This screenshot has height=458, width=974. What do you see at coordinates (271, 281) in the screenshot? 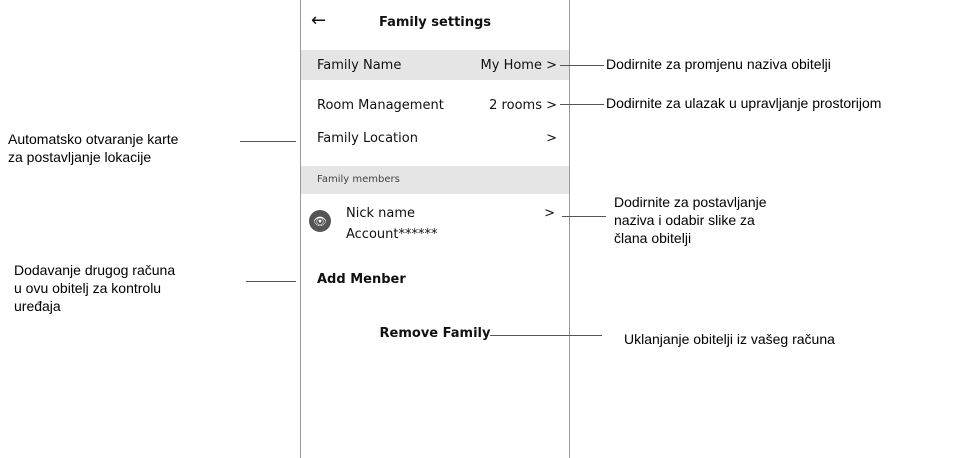
I see `callout-line-add-member` at bounding box center [271, 281].